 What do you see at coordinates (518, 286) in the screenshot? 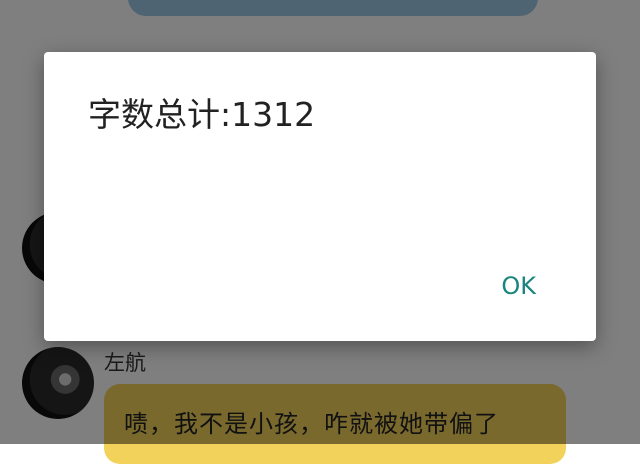
I see `ok-button: OK` at bounding box center [518, 286].